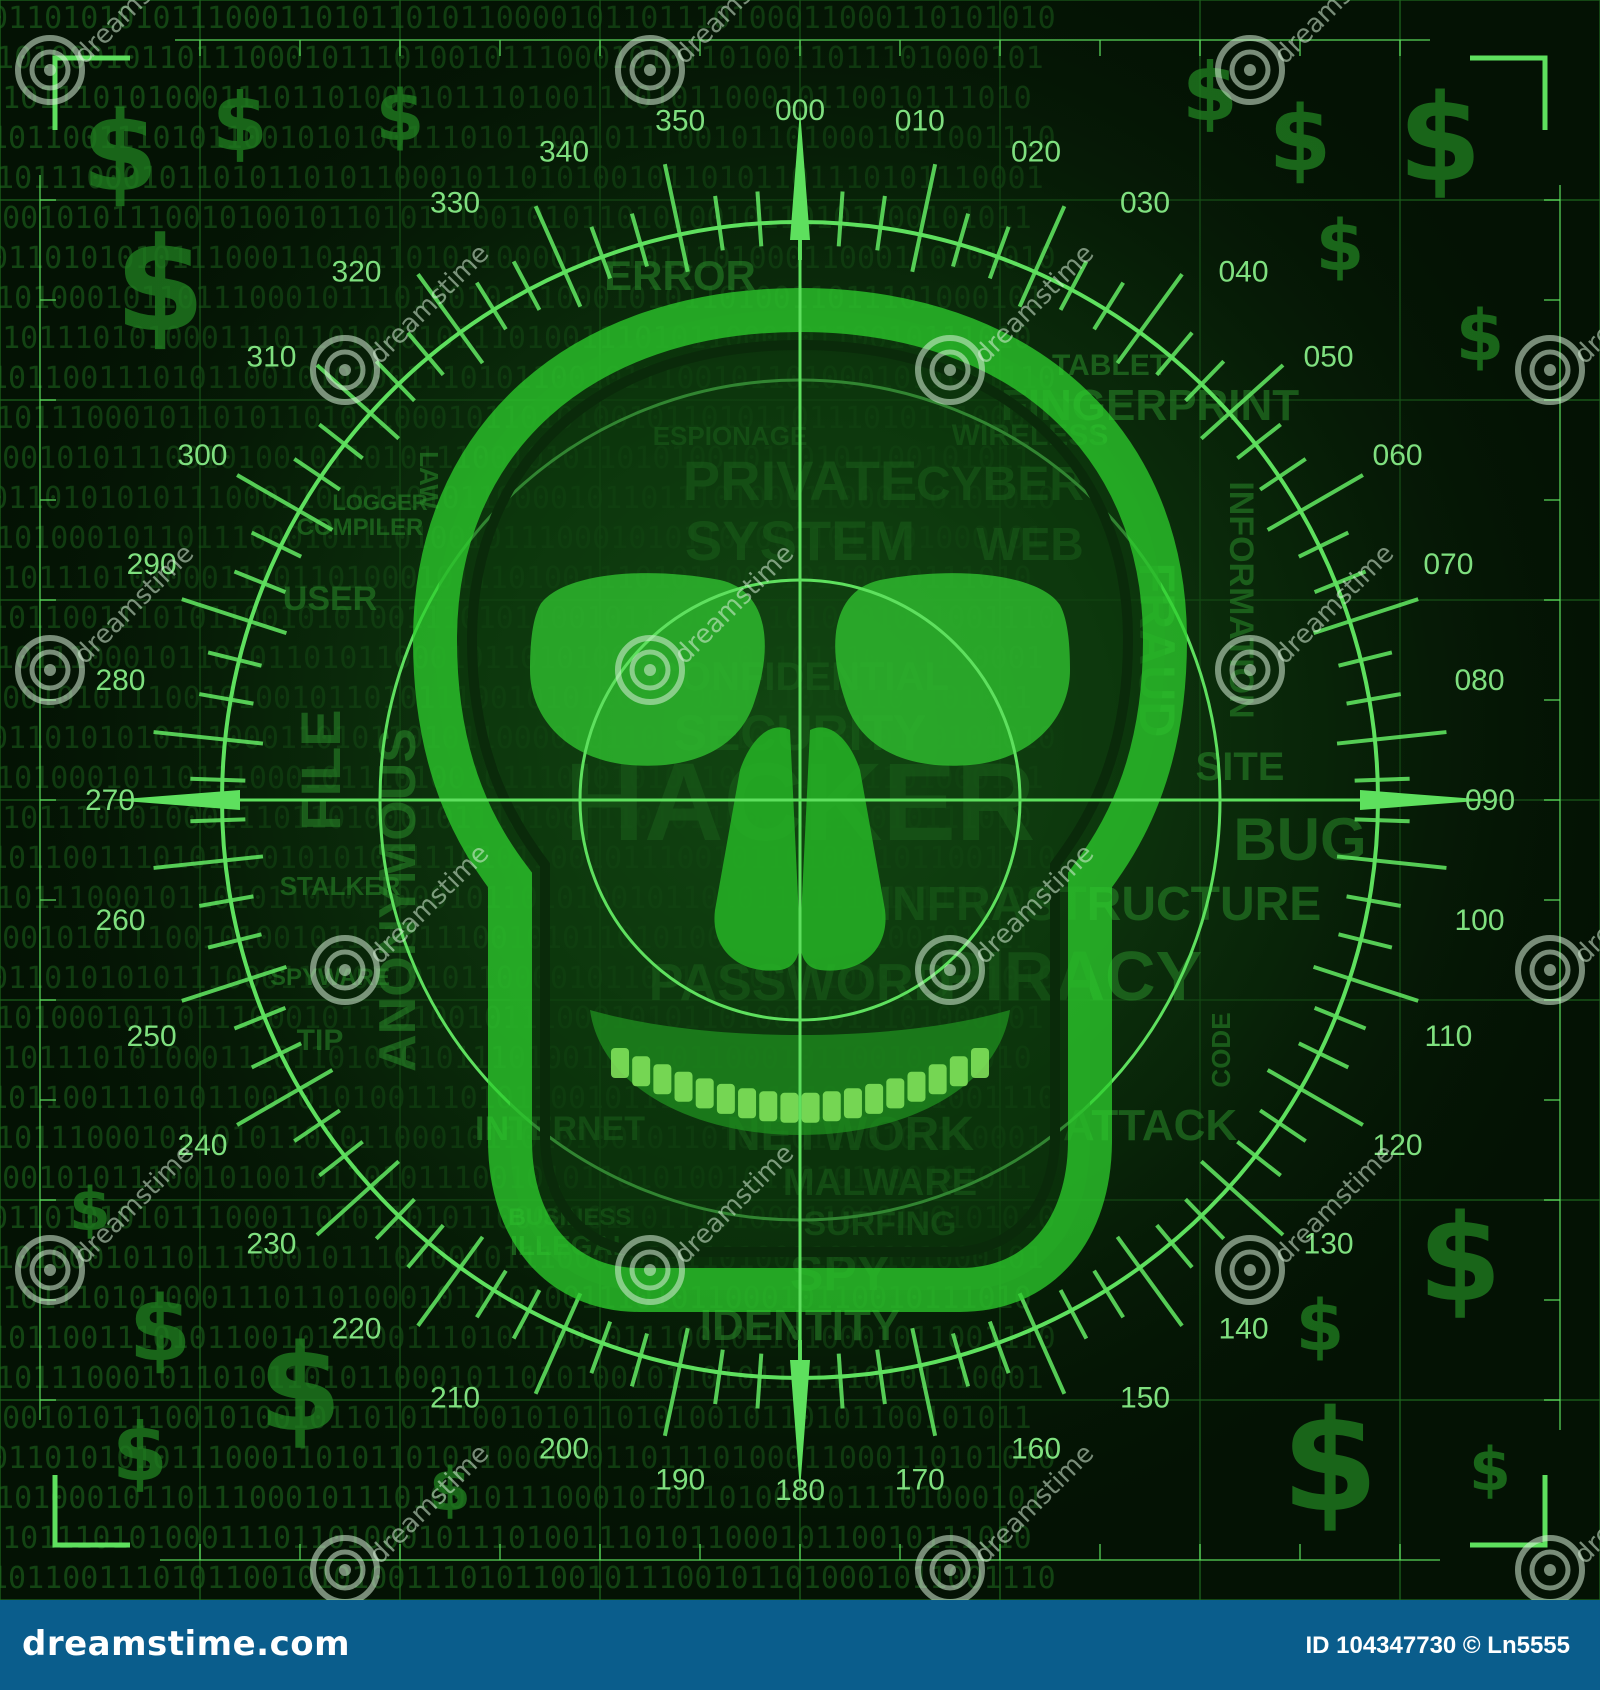  What do you see at coordinates (202, 455) in the screenshot?
I see `bearing-label: 300` at bounding box center [202, 455].